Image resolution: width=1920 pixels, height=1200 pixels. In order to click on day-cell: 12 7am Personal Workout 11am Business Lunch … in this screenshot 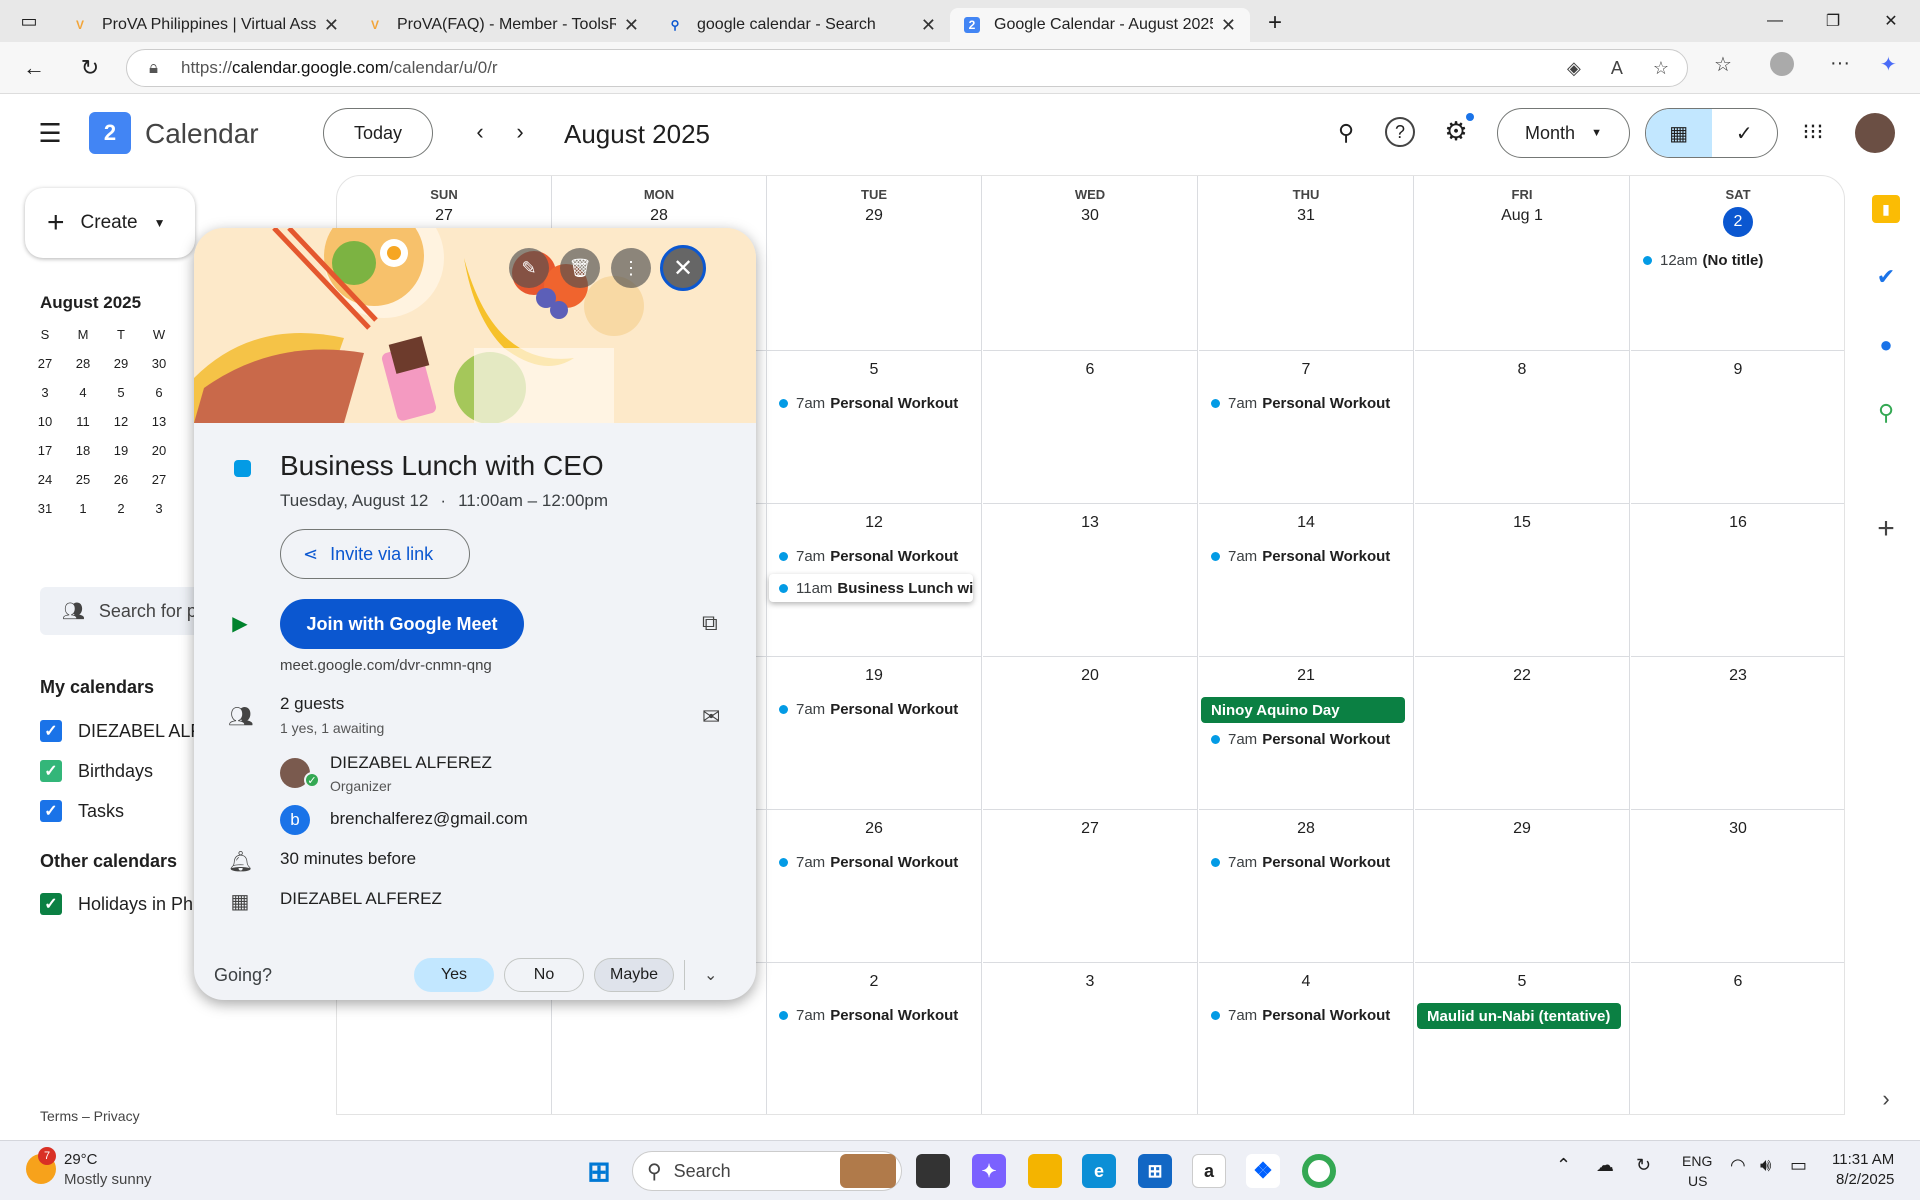, I will do `click(874, 580)`.